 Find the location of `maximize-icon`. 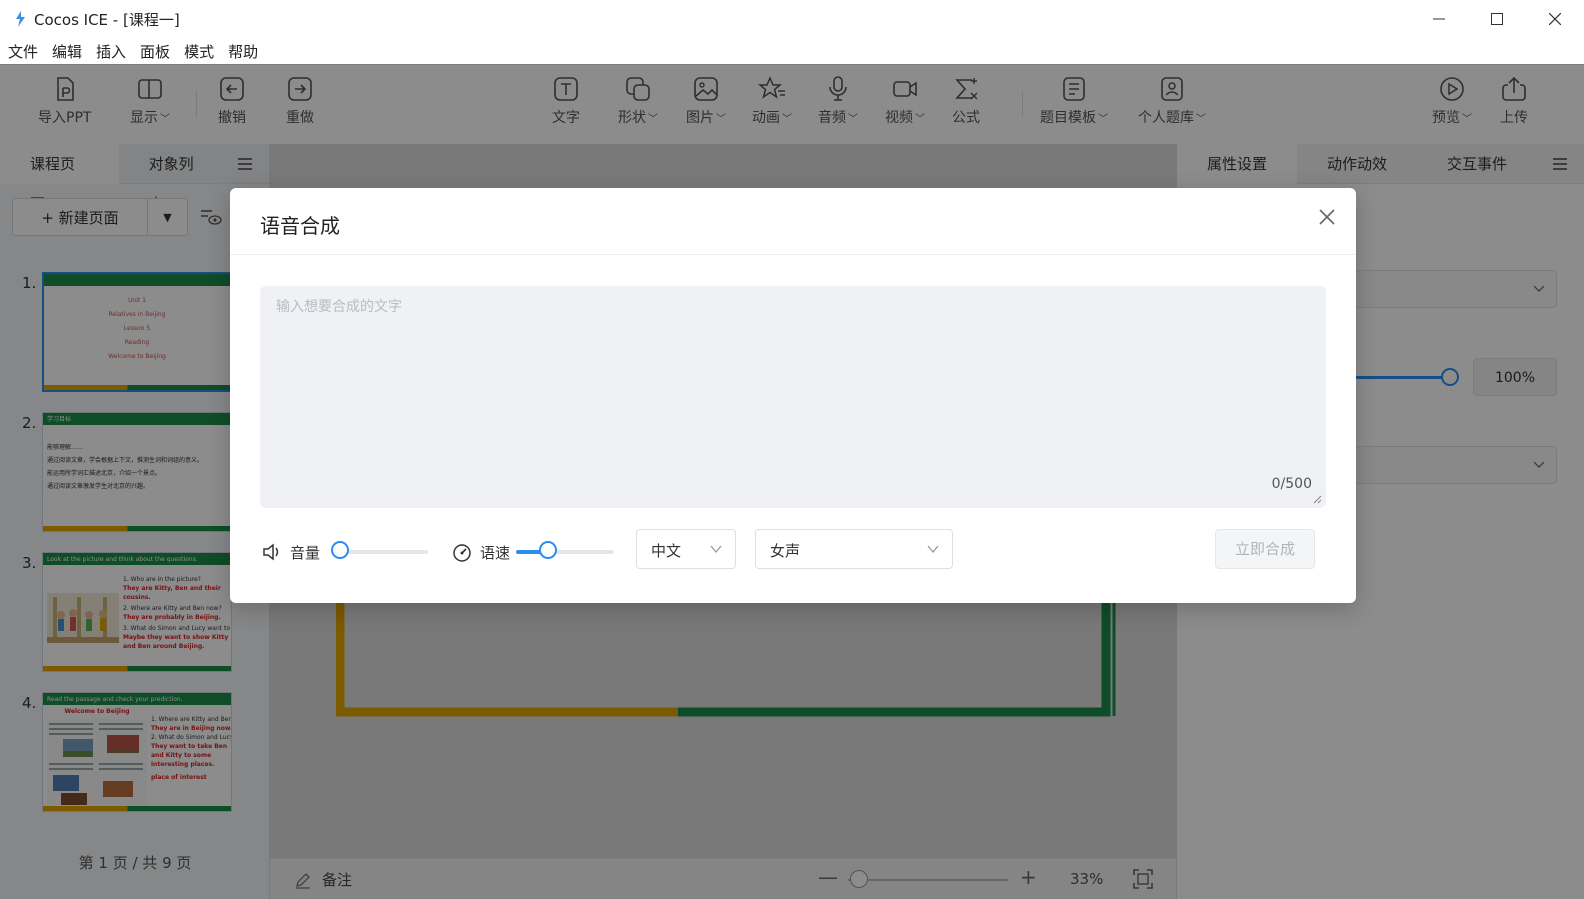

maximize-icon is located at coordinates (1497, 19).